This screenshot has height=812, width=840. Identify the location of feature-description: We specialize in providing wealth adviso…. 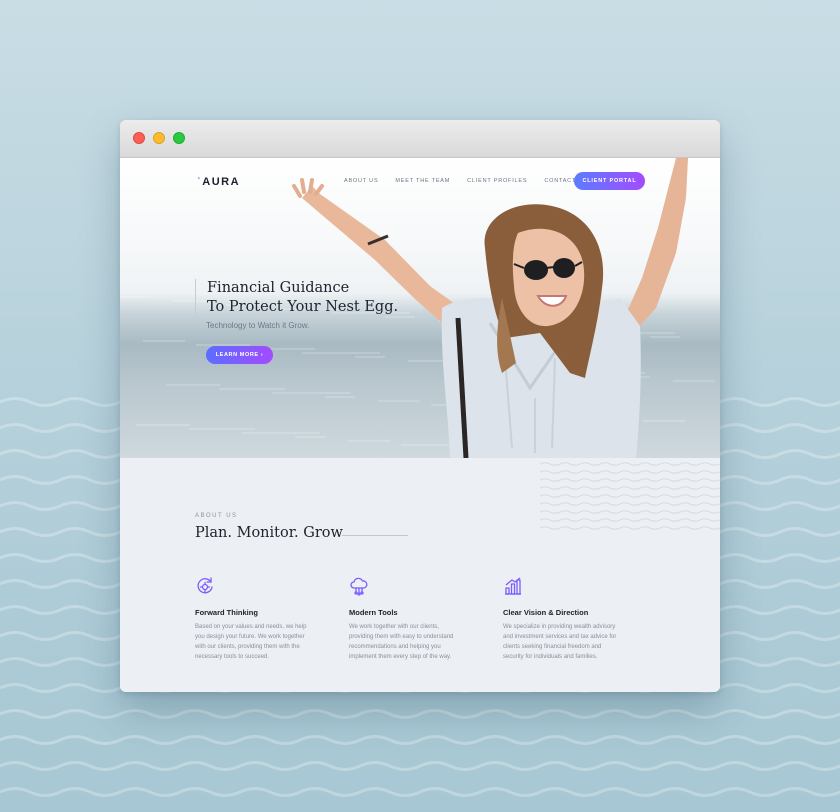
(560, 642).